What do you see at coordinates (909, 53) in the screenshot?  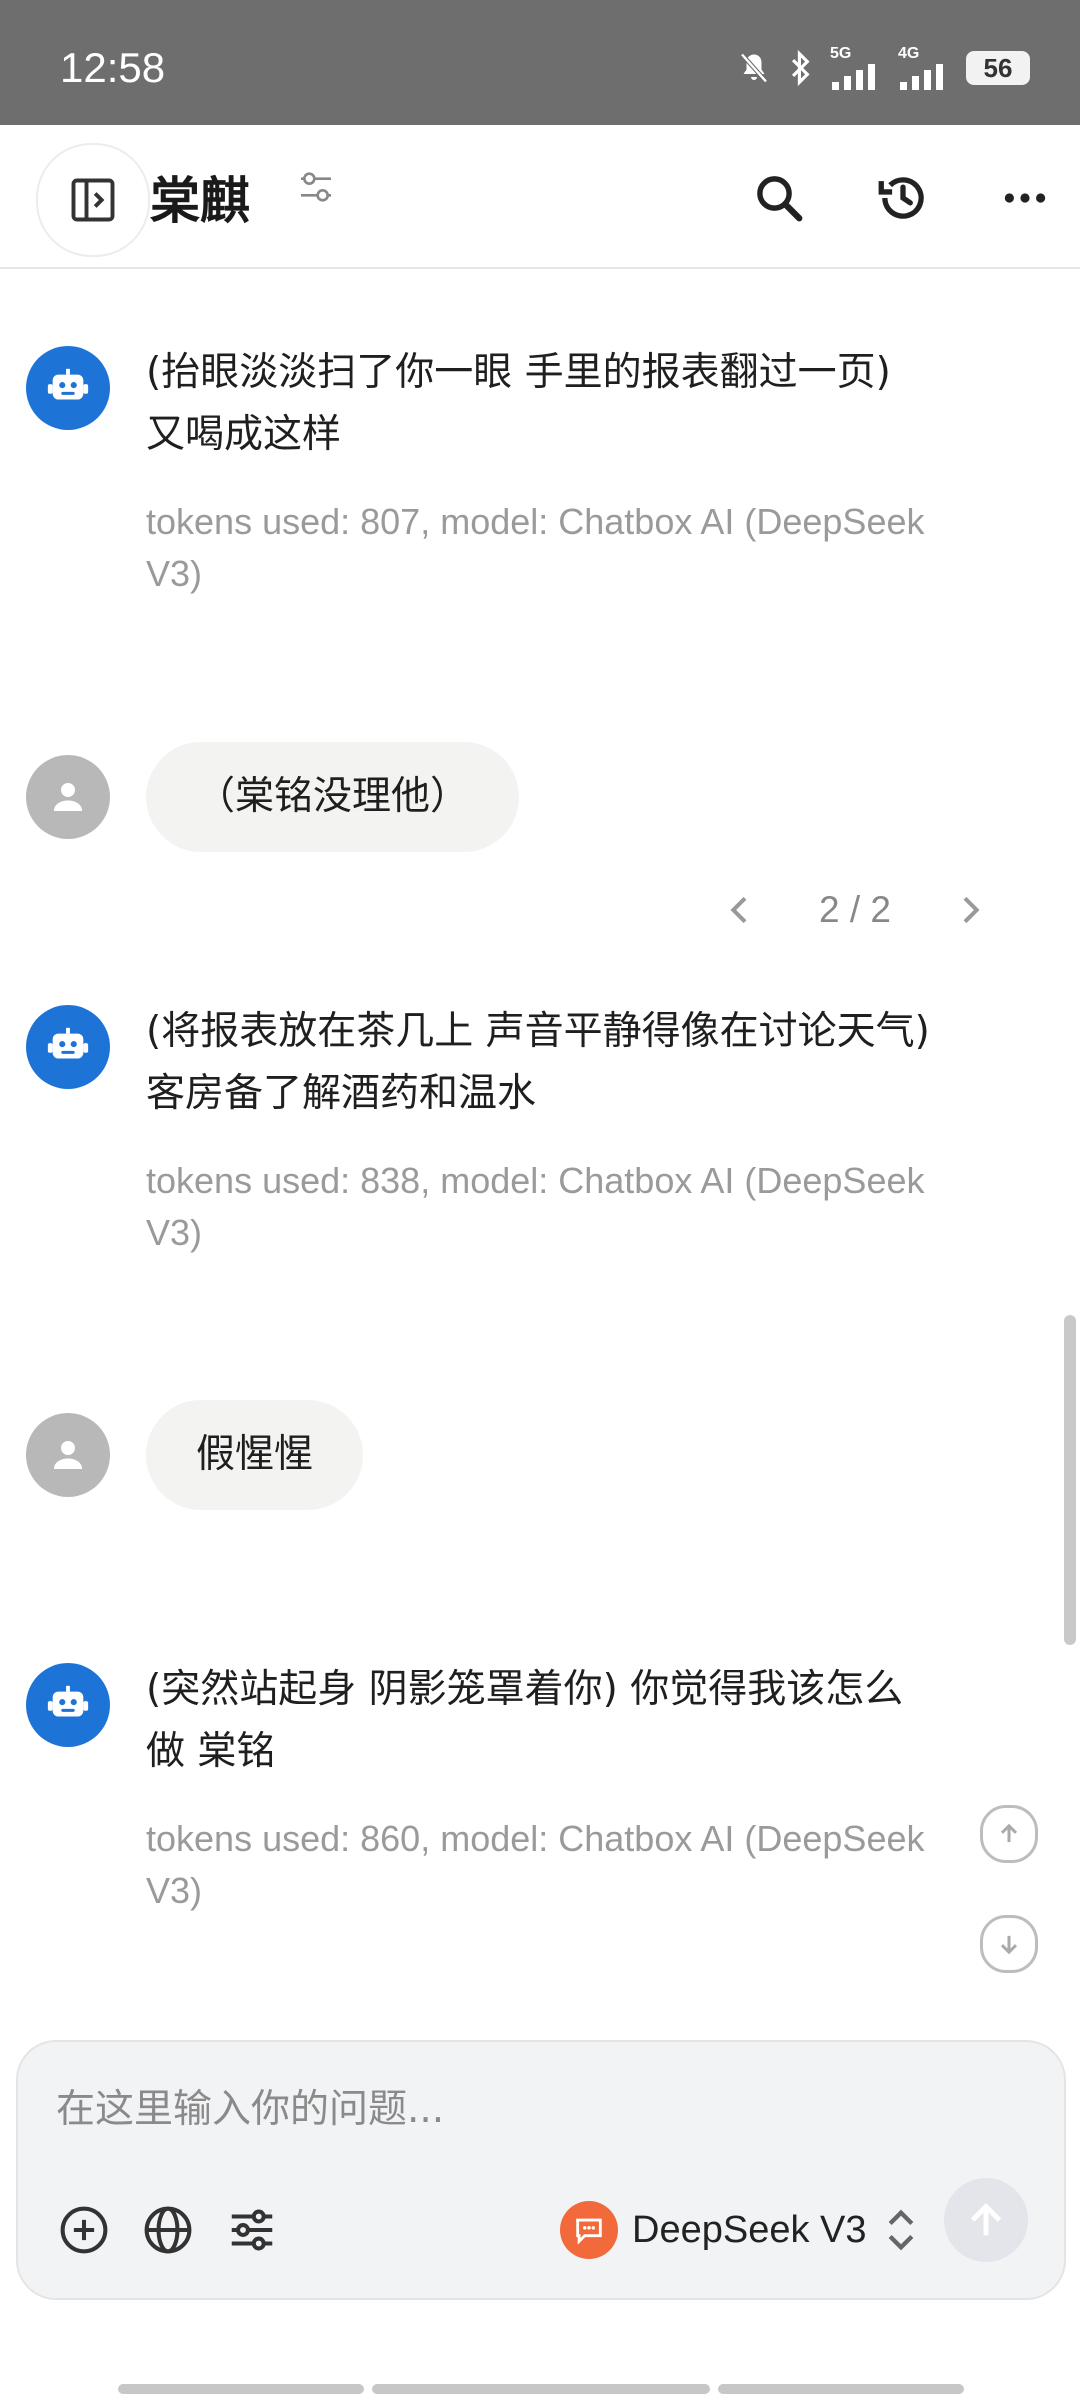 I see `signal-label-4g: 4G` at bounding box center [909, 53].